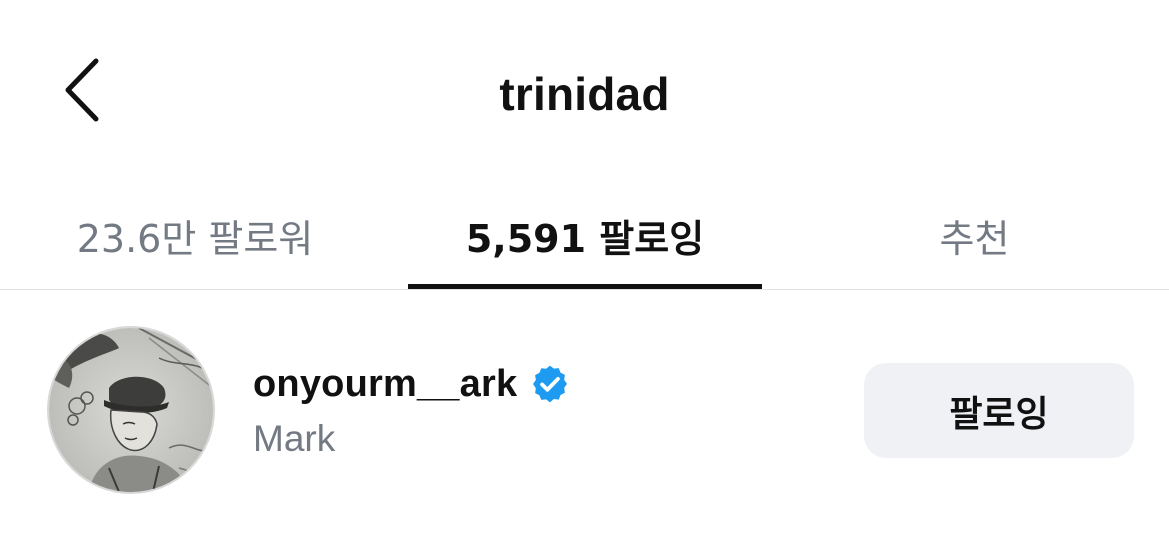 This screenshot has height=542, width=1169. I want to click on tab-recommended: 추천, so click(974, 235).